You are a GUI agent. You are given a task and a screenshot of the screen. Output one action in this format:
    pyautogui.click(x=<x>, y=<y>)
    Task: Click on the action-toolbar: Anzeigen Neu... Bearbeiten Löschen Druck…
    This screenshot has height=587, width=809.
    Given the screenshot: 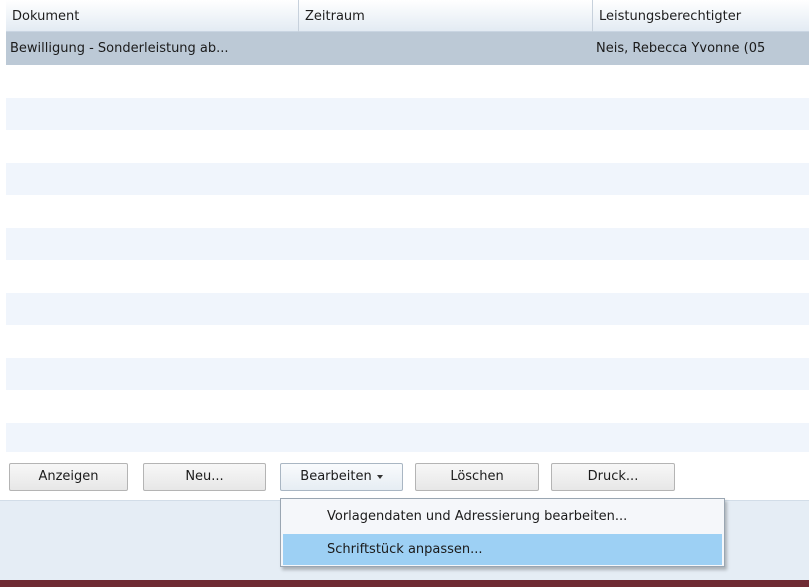 What is the action you would take?
    pyautogui.click(x=404, y=476)
    